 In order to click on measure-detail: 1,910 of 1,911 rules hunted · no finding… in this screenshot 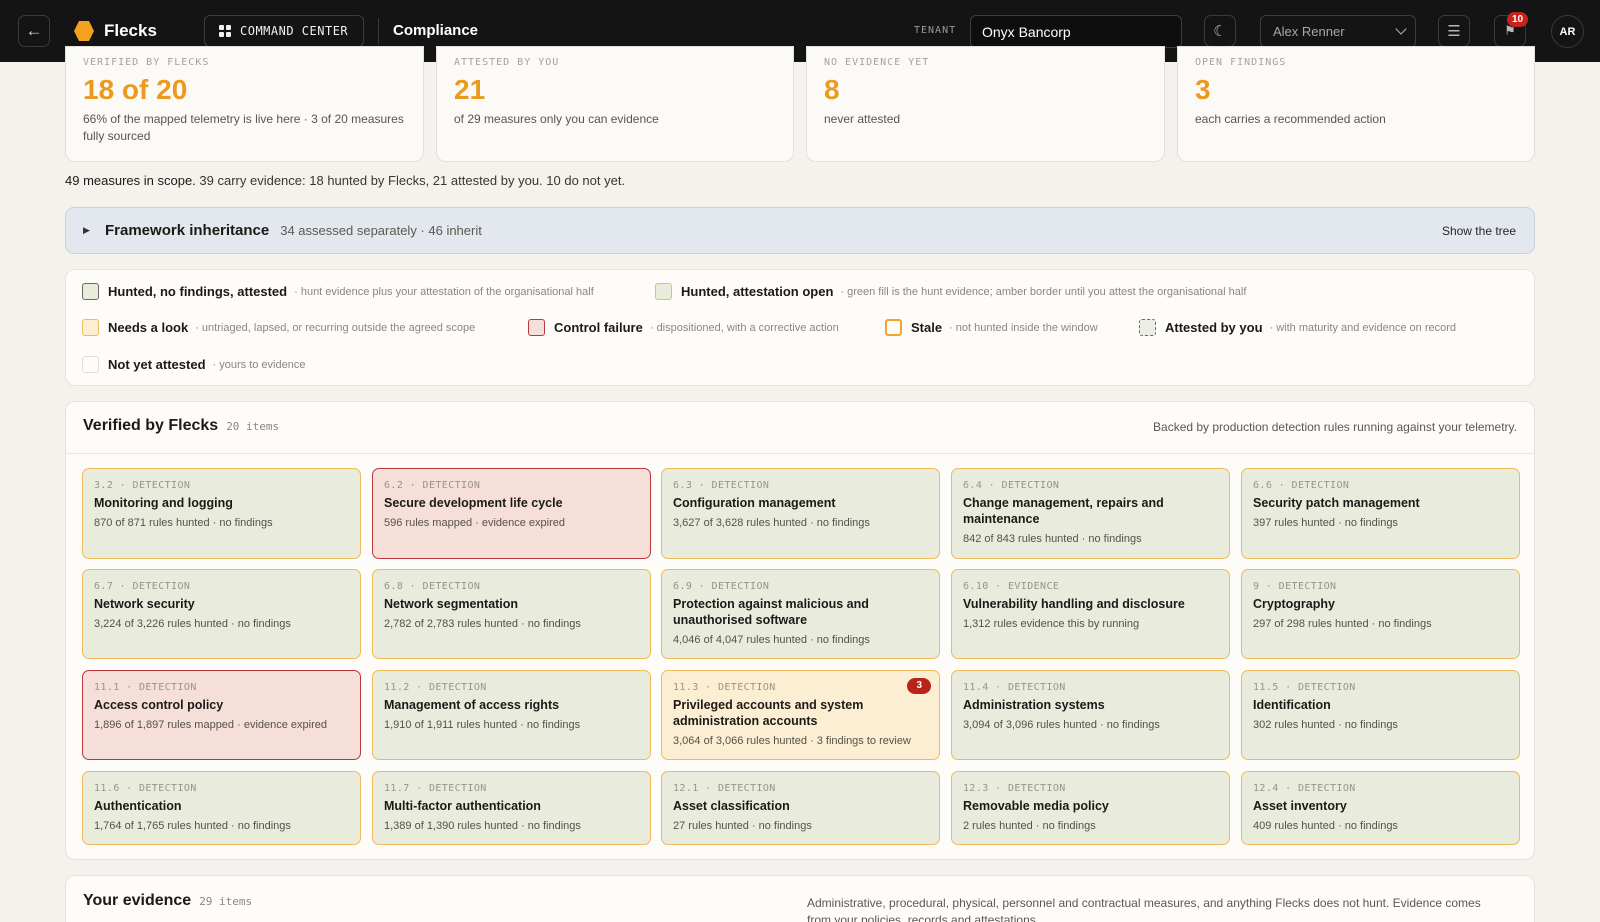, I will do `click(482, 725)`.